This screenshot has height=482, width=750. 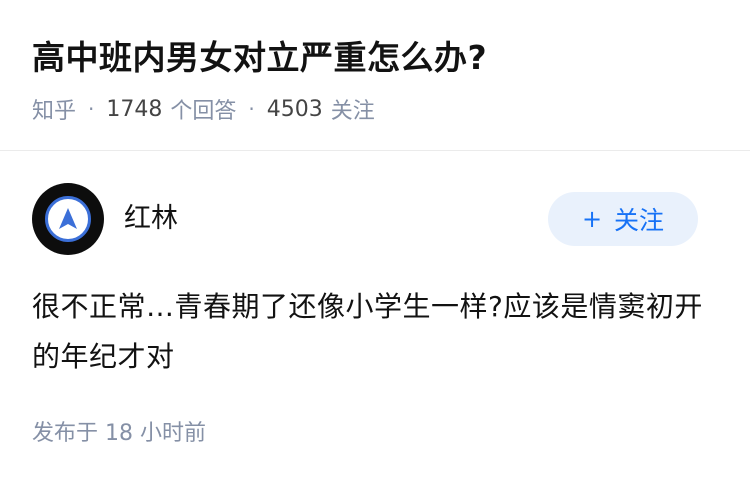 What do you see at coordinates (203, 111) in the screenshot?
I see `answers-label: 个回答` at bounding box center [203, 111].